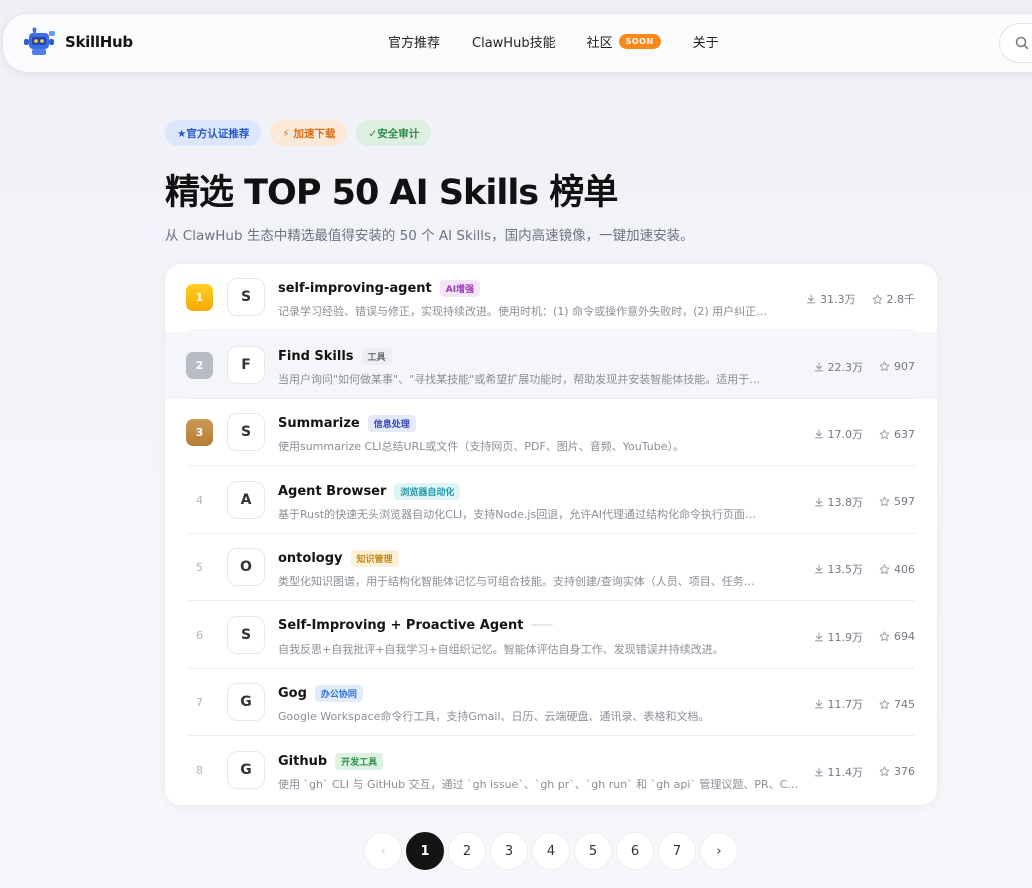 The height and width of the screenshot is (888, 1032). Describe the element at coordinates (509, 851) in the screenshot. I see `page-button-3: 3` at that location.